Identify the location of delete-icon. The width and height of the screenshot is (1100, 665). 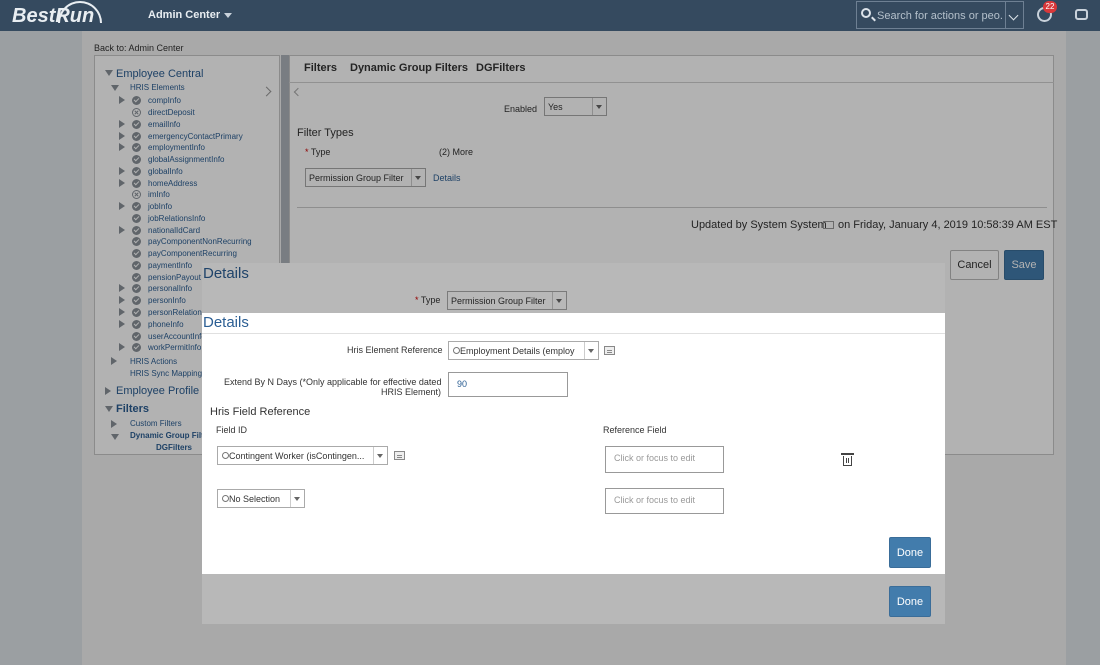
(847, 459).